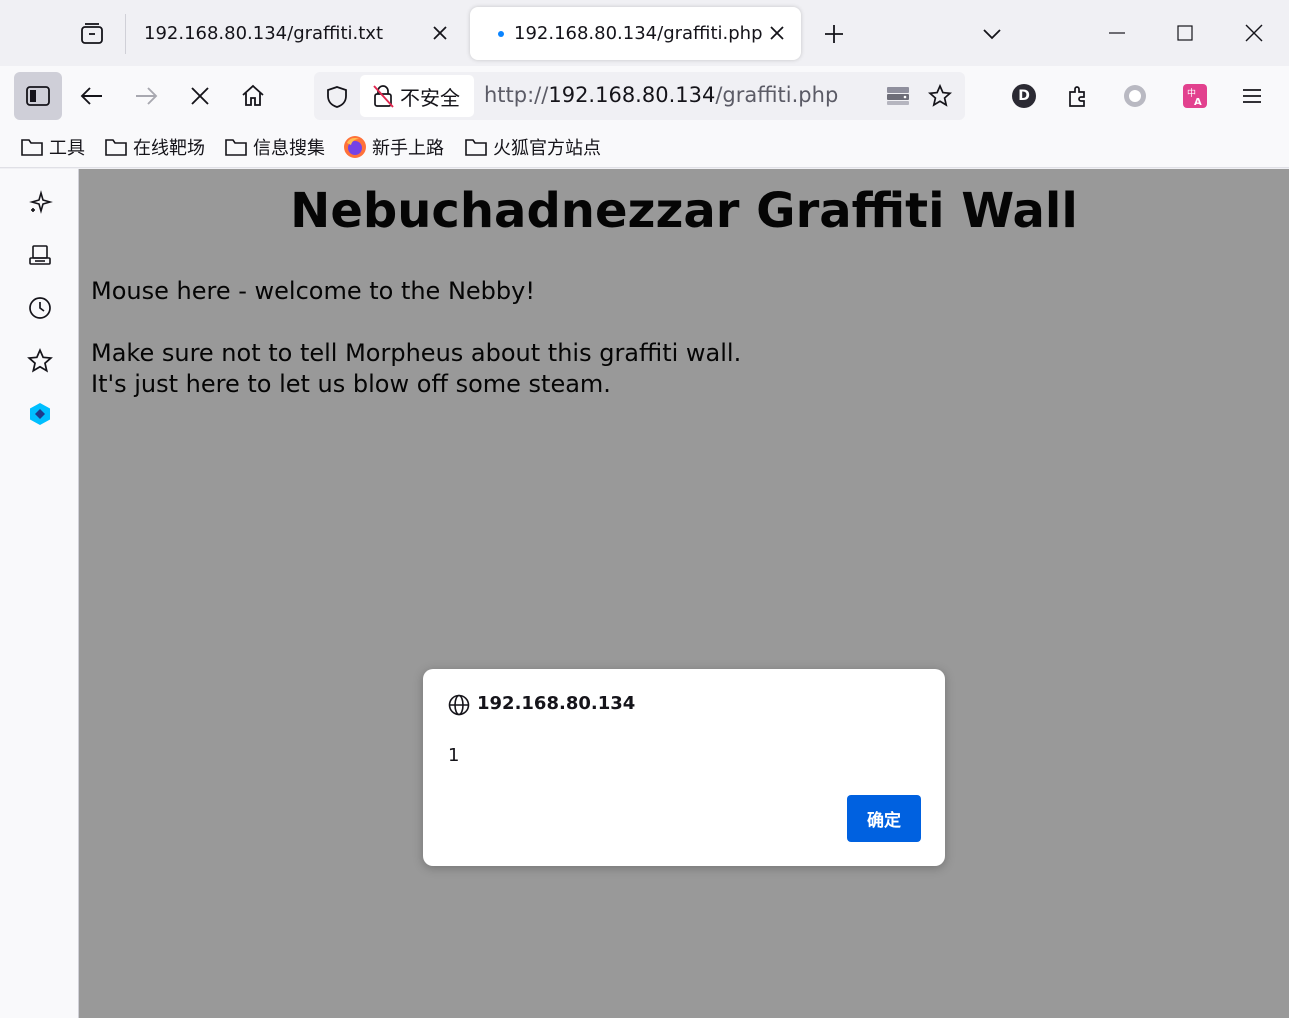 The image size is (1289, 1018). I want to click on bookmark-star-button, so click(940, 96).